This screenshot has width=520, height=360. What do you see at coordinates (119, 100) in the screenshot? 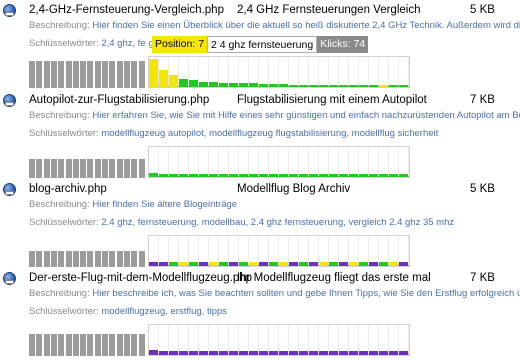
I see `page-filename-link: Autopilot-zur-Flugstabilisierung.php` at bounding box center [119, 100].